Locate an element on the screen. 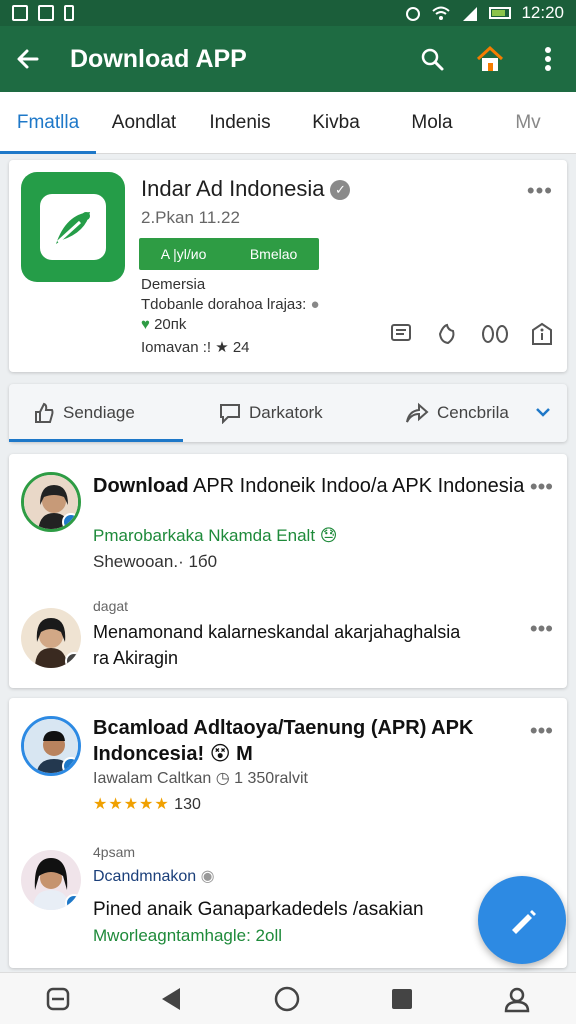 This screenshot has height=1024, width=576. share-icon is located at coordinates (417, 412).